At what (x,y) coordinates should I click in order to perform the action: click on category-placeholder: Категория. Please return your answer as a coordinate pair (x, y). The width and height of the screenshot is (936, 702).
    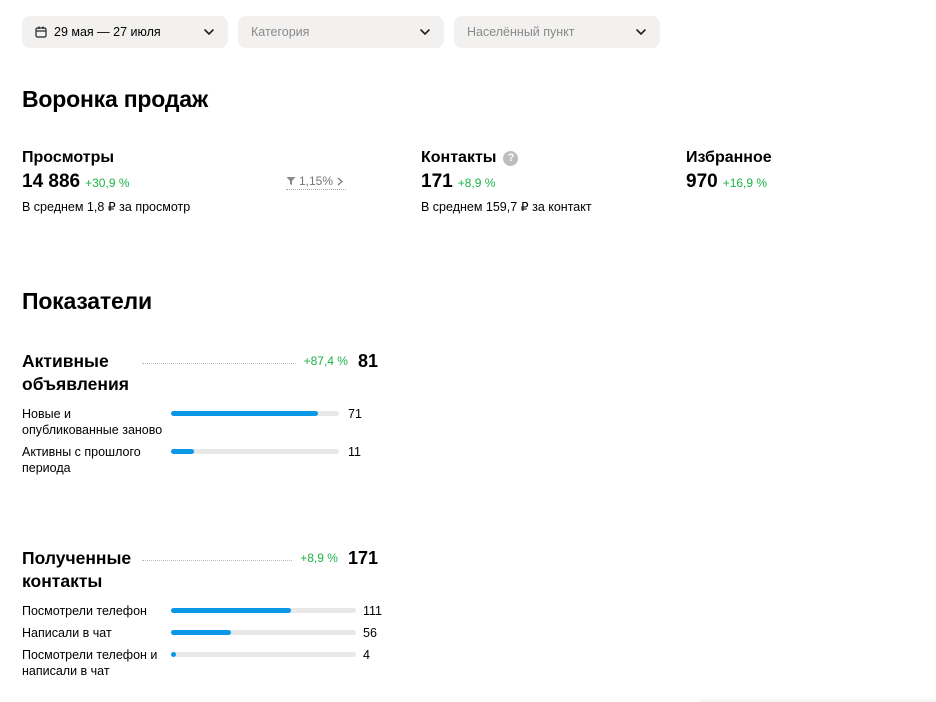
    Looking at the image, I should click on (280, 32).